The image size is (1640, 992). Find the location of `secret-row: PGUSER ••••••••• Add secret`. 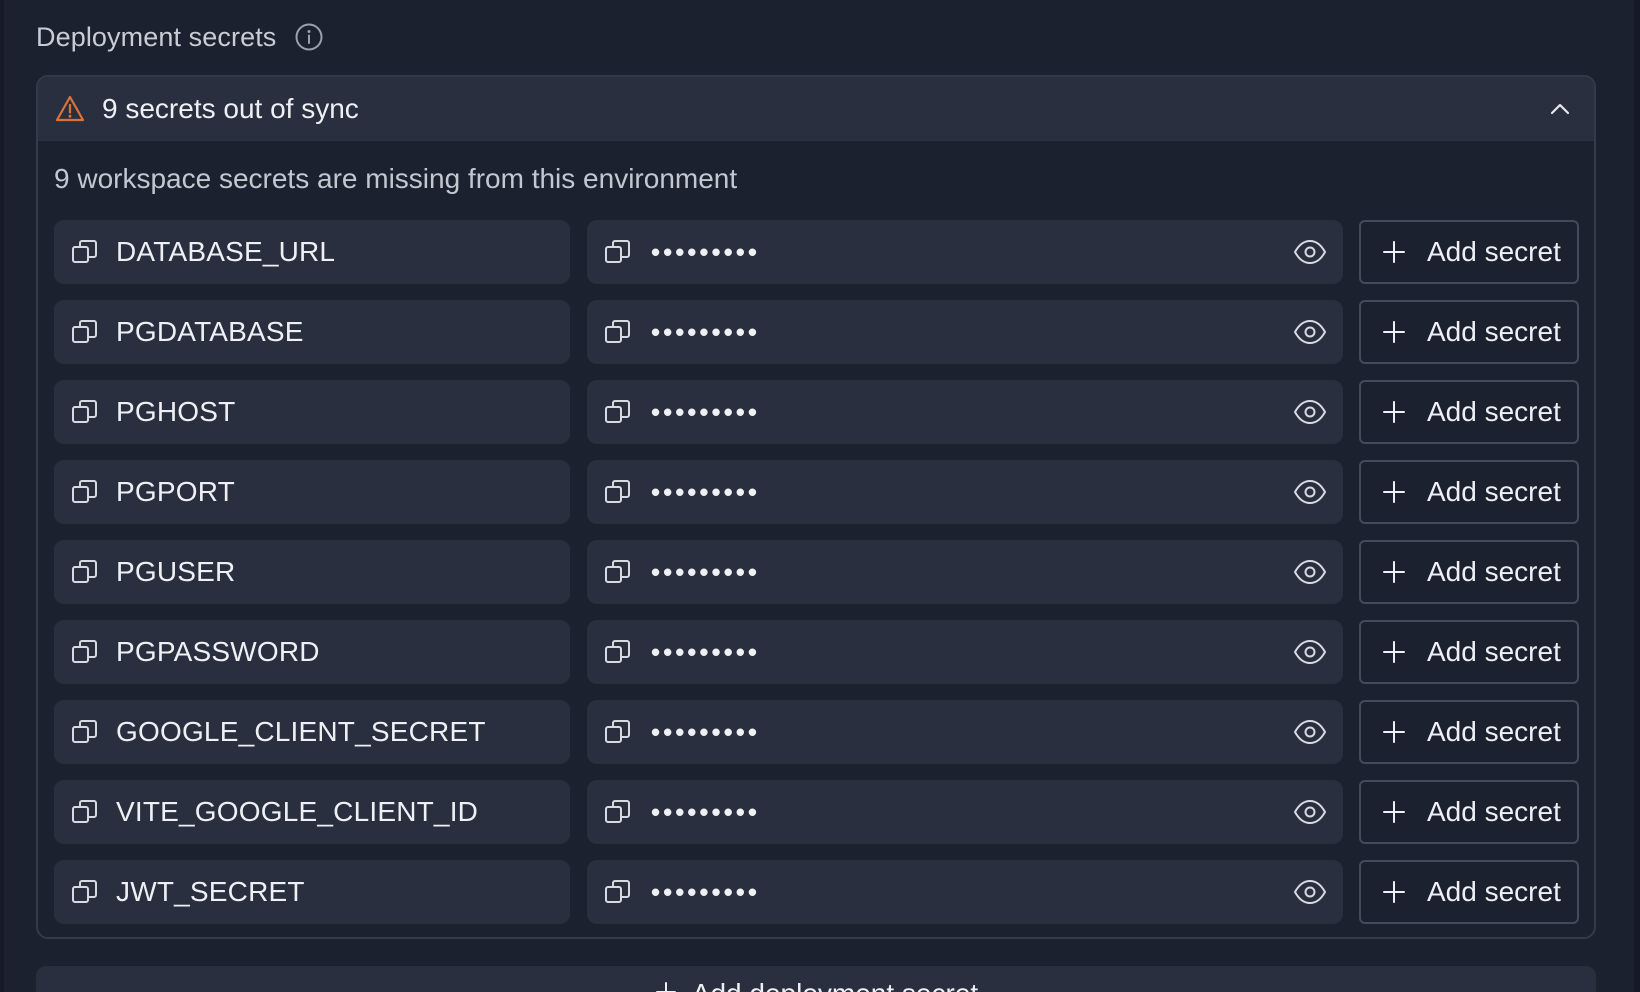

secret-row: PGUSER ••••••••• Add secret is located at coordinates (817, 572).